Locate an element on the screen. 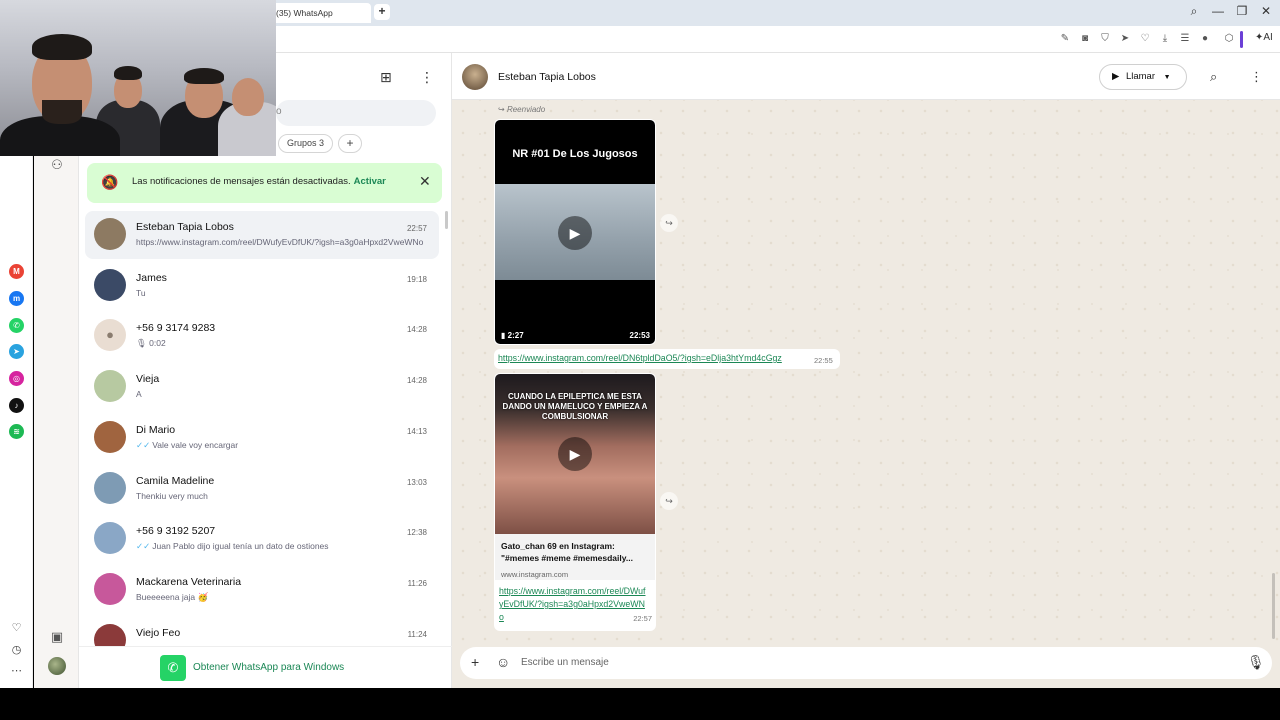 The height and width of the screenshot is (720, 1280). ai-button: ✦AI is located at coordinates (1264, 37).